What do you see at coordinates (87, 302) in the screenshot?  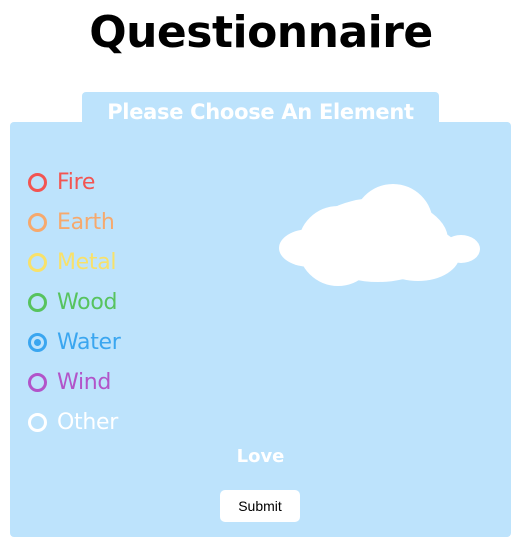 I see `option-label: Wood` at bounding box center [87, 302].